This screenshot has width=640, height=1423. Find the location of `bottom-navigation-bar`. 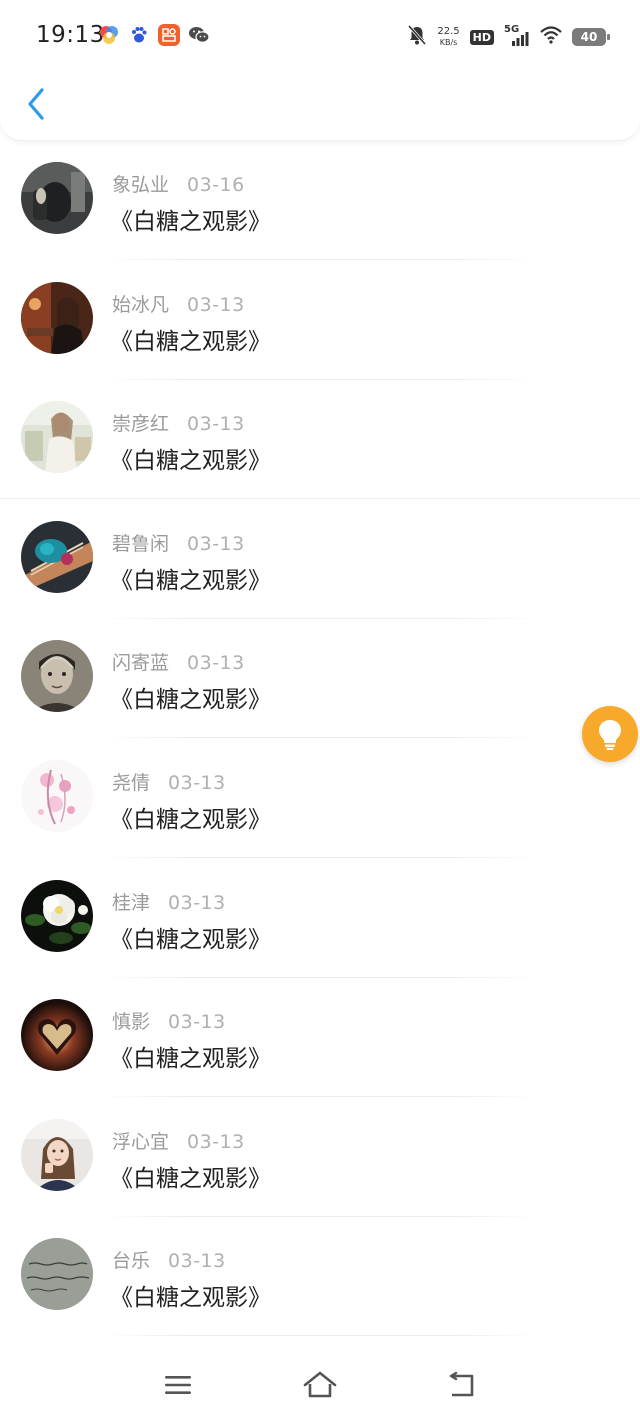

bottom-navigation-bar is located at coordinates (320, 1384).